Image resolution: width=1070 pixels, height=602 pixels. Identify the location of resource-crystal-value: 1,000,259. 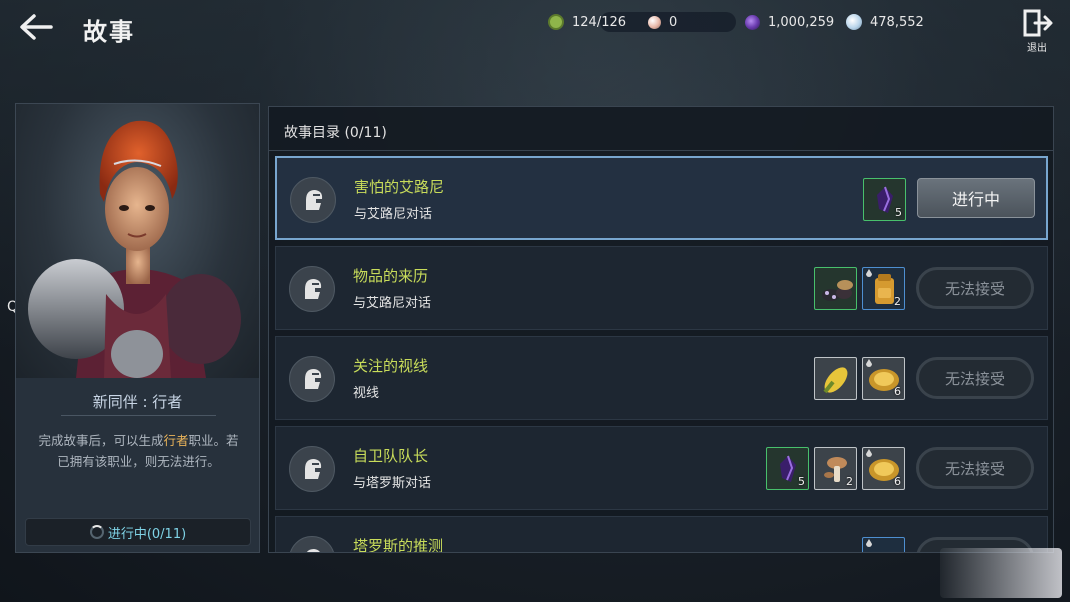
(801, 22).